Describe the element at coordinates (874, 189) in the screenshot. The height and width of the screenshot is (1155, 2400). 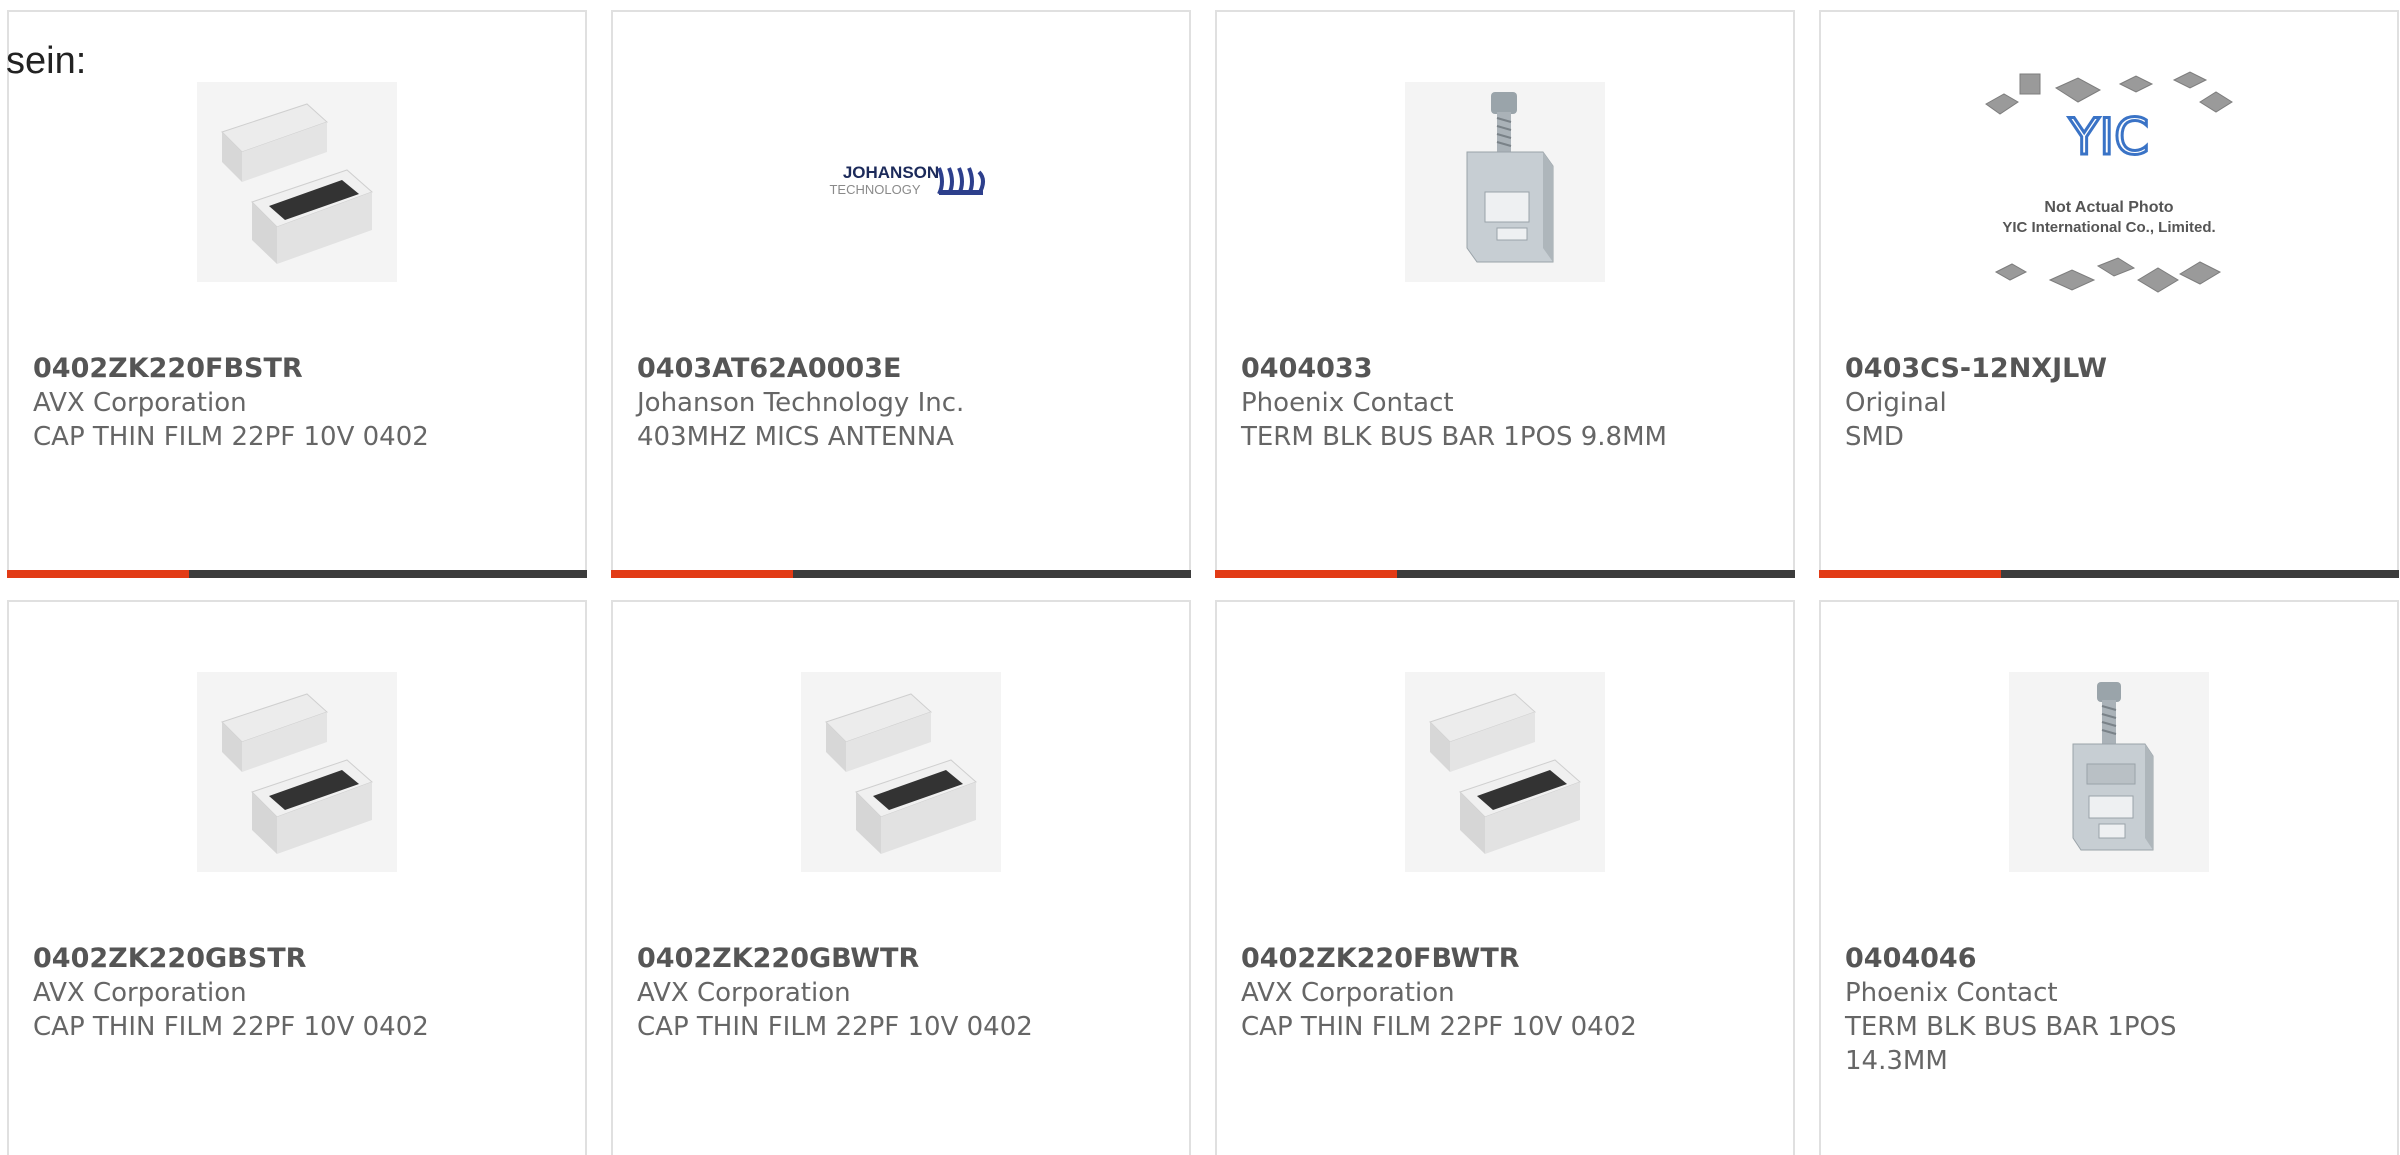
I see `logo-subtext: TECHNOLOGY` at that location.